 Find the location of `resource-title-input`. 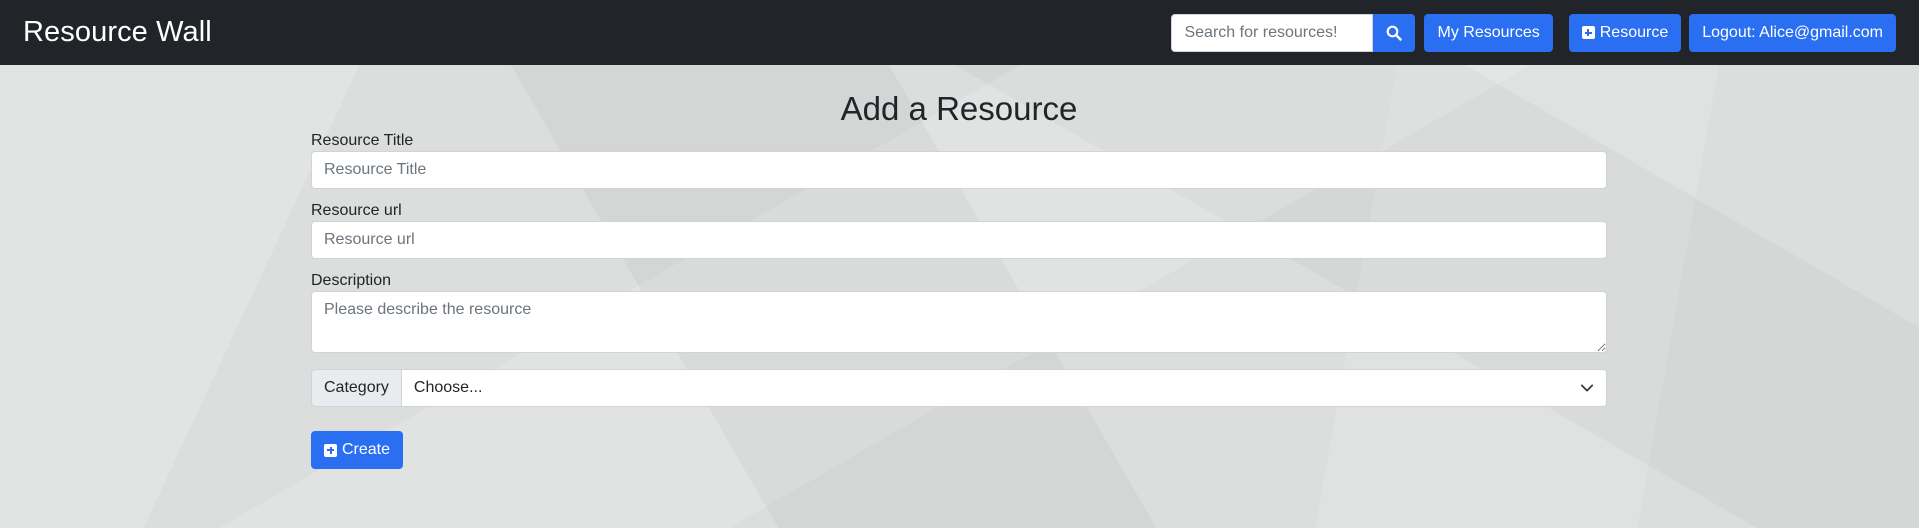

resource-title-input is located at coordinates (959, 170).